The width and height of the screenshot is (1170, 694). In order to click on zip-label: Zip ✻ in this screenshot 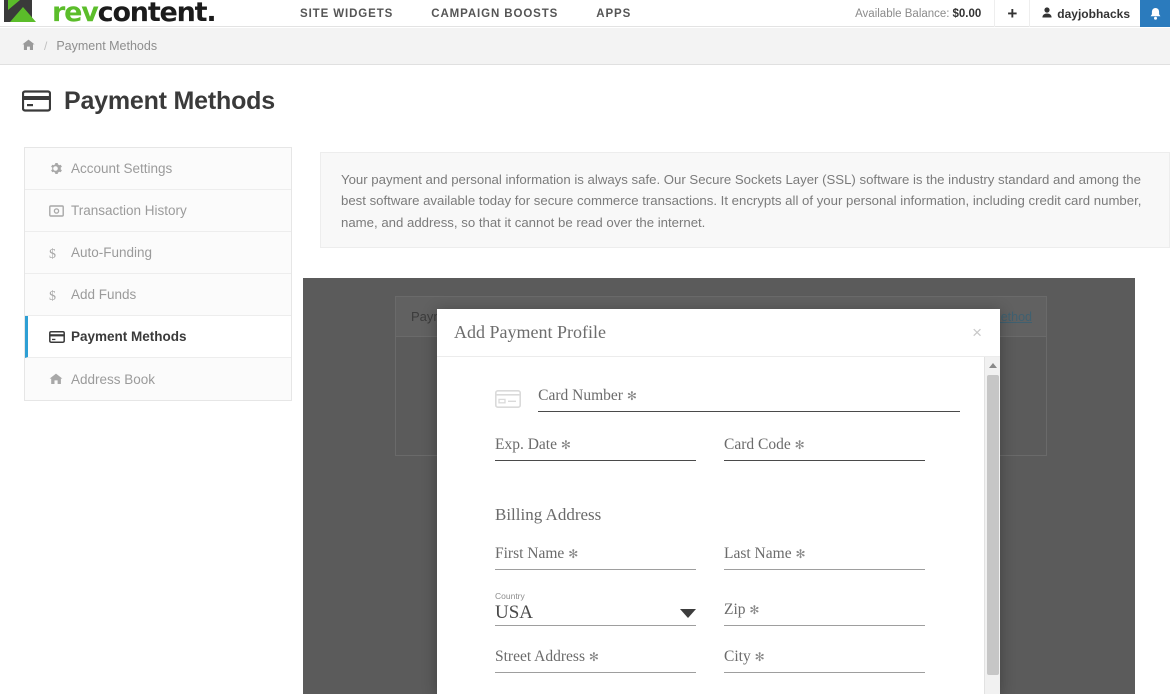, I will do `click(742, 609)`.